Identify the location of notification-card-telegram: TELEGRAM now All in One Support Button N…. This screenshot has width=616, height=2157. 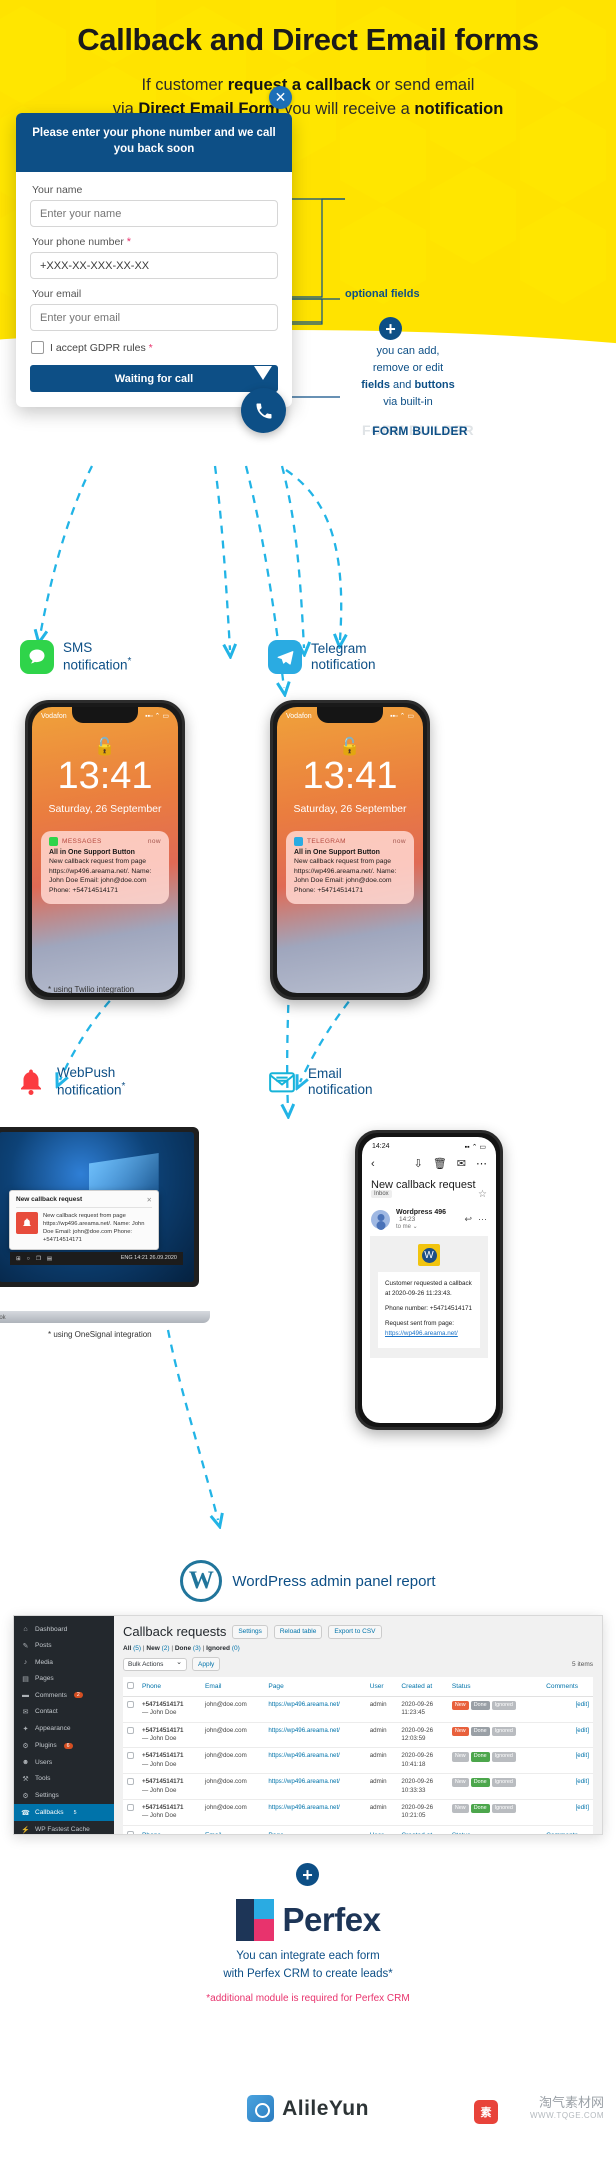
(350, 867).